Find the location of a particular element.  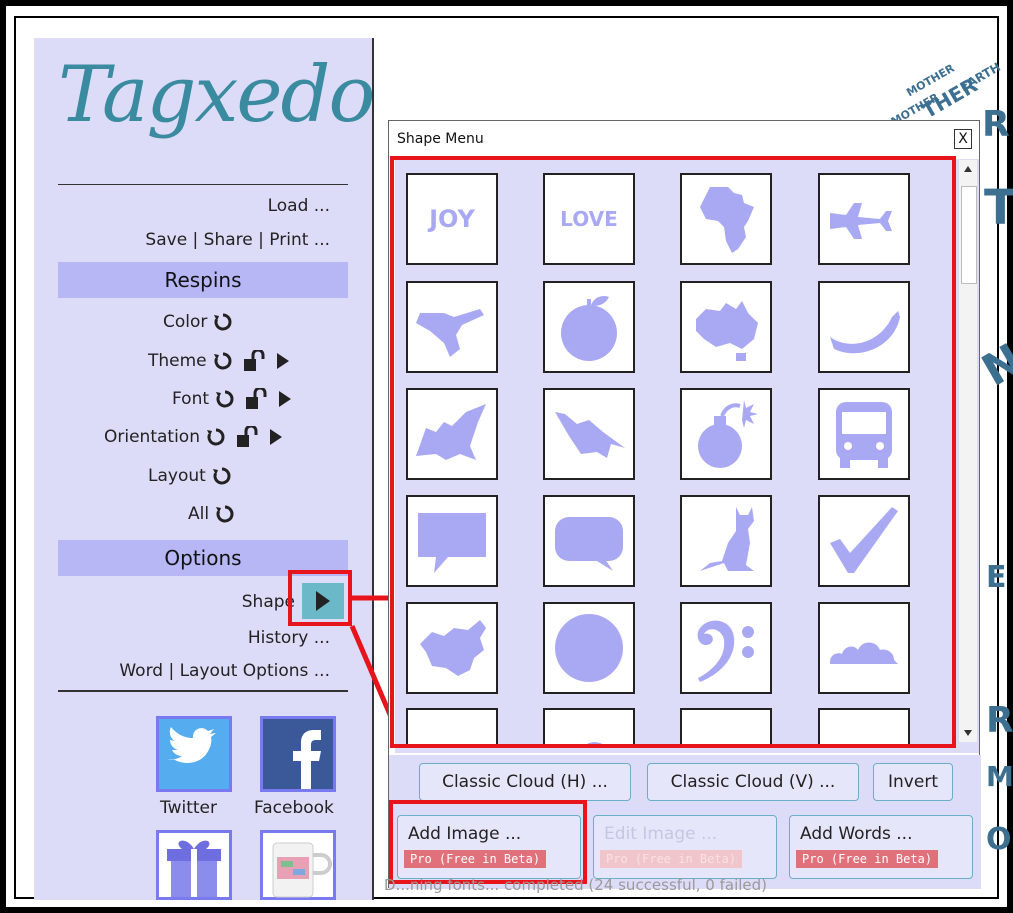

cloud-word: E is located at coordinates (996, 577).